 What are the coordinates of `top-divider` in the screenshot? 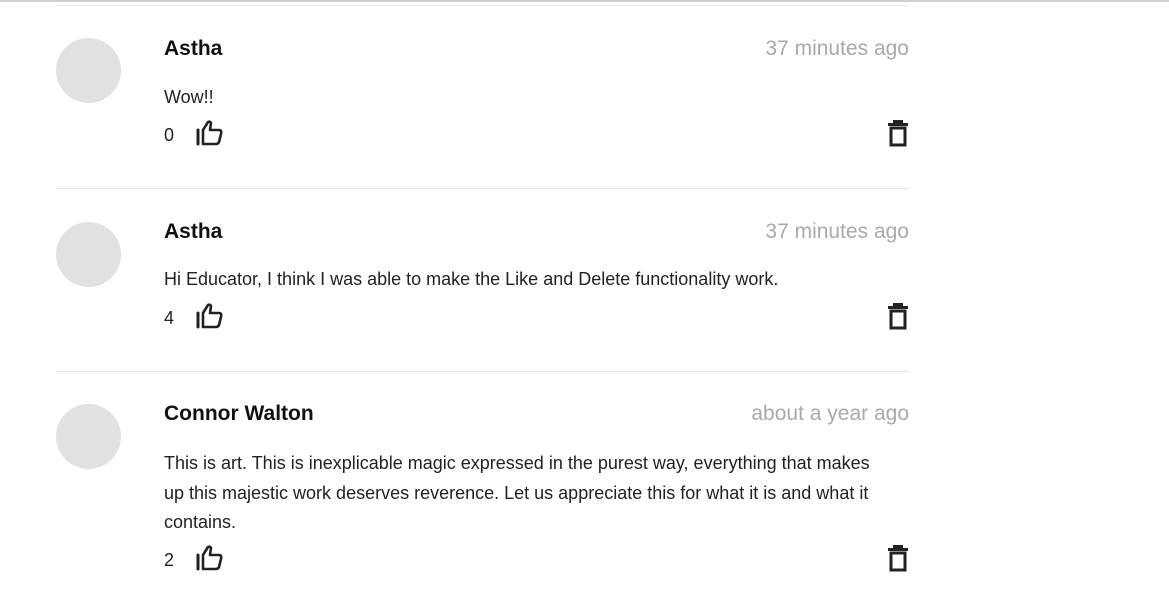 It's located at (584, 1).